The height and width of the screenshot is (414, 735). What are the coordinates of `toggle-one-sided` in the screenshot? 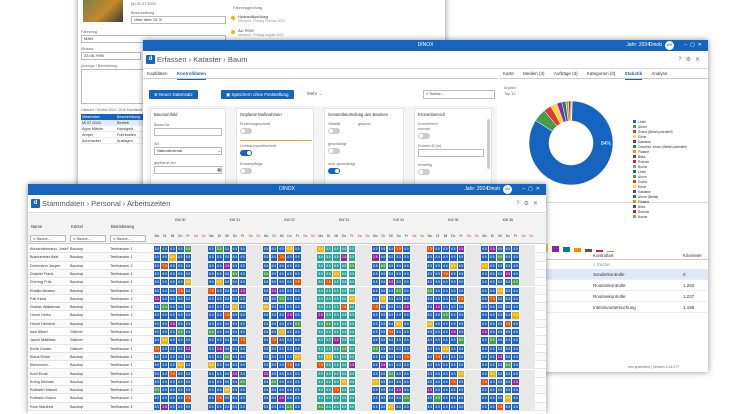 It's located at (424, 172).